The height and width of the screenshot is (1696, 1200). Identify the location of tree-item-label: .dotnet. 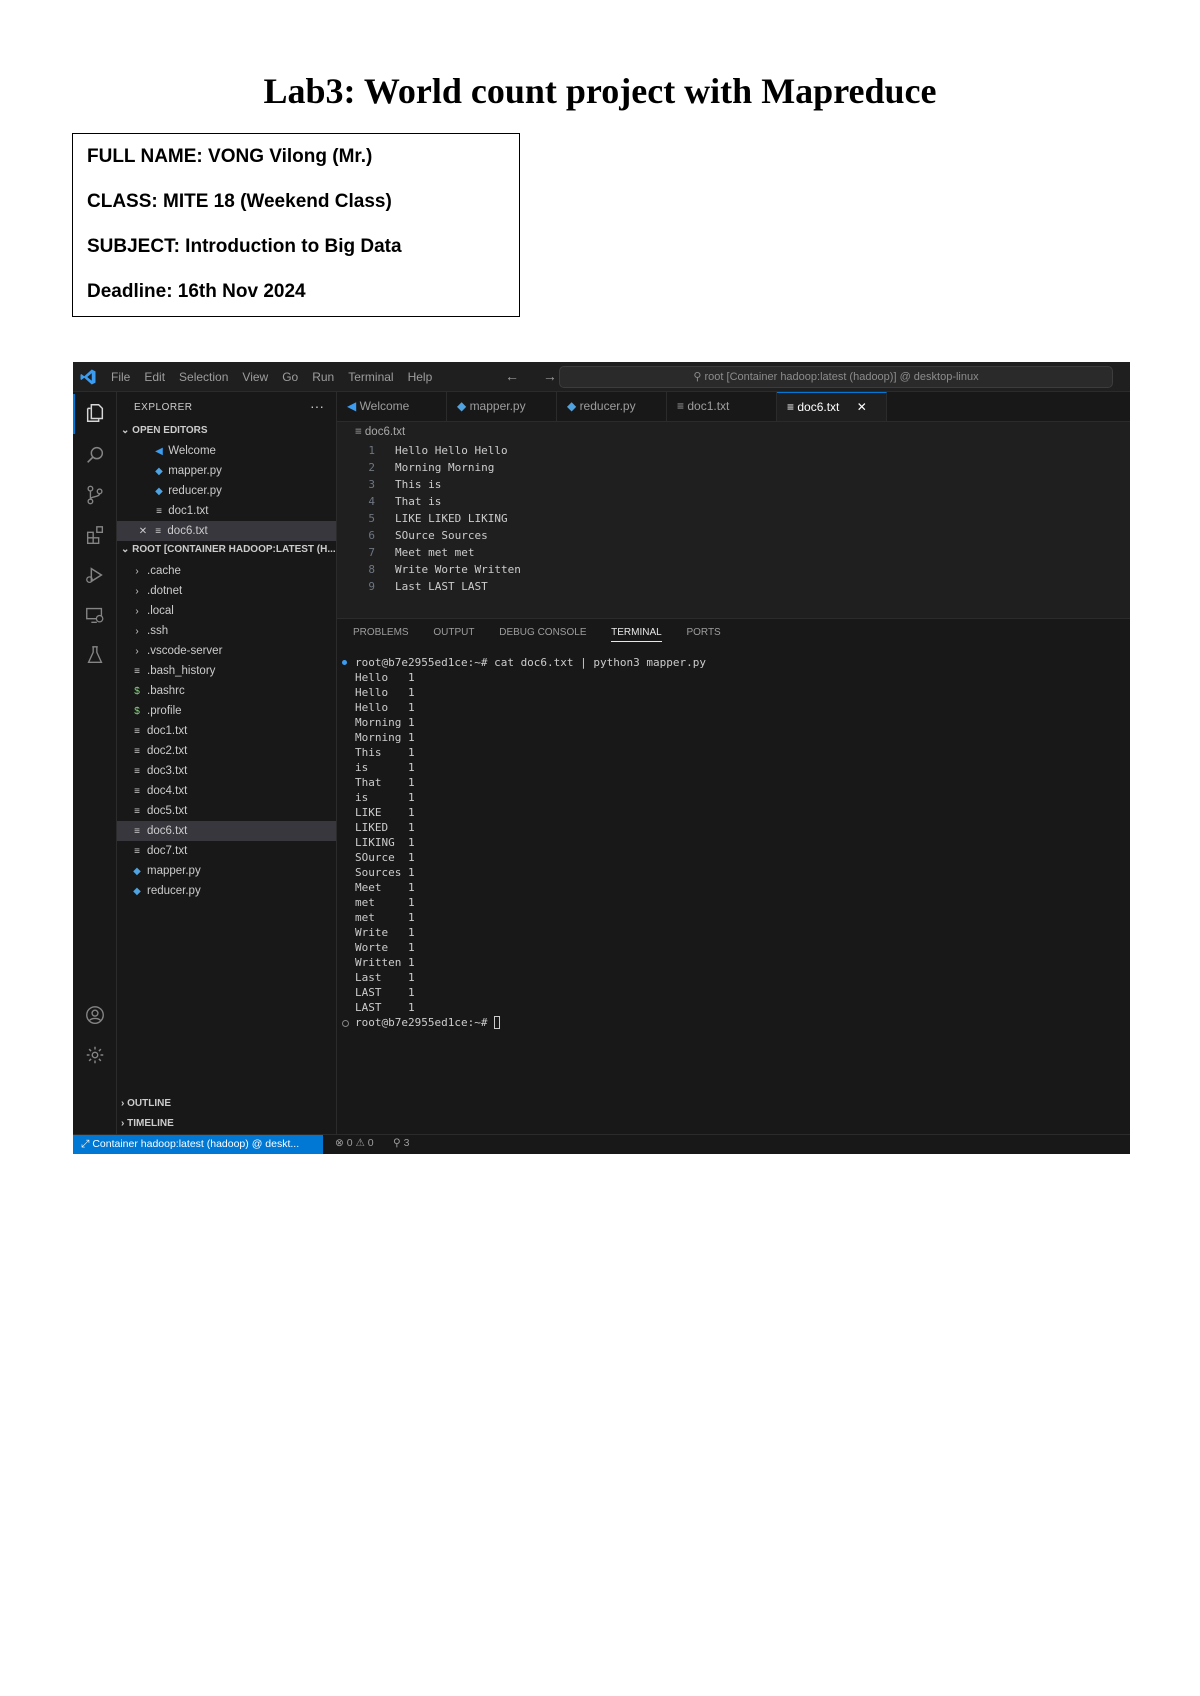
(165, 591).